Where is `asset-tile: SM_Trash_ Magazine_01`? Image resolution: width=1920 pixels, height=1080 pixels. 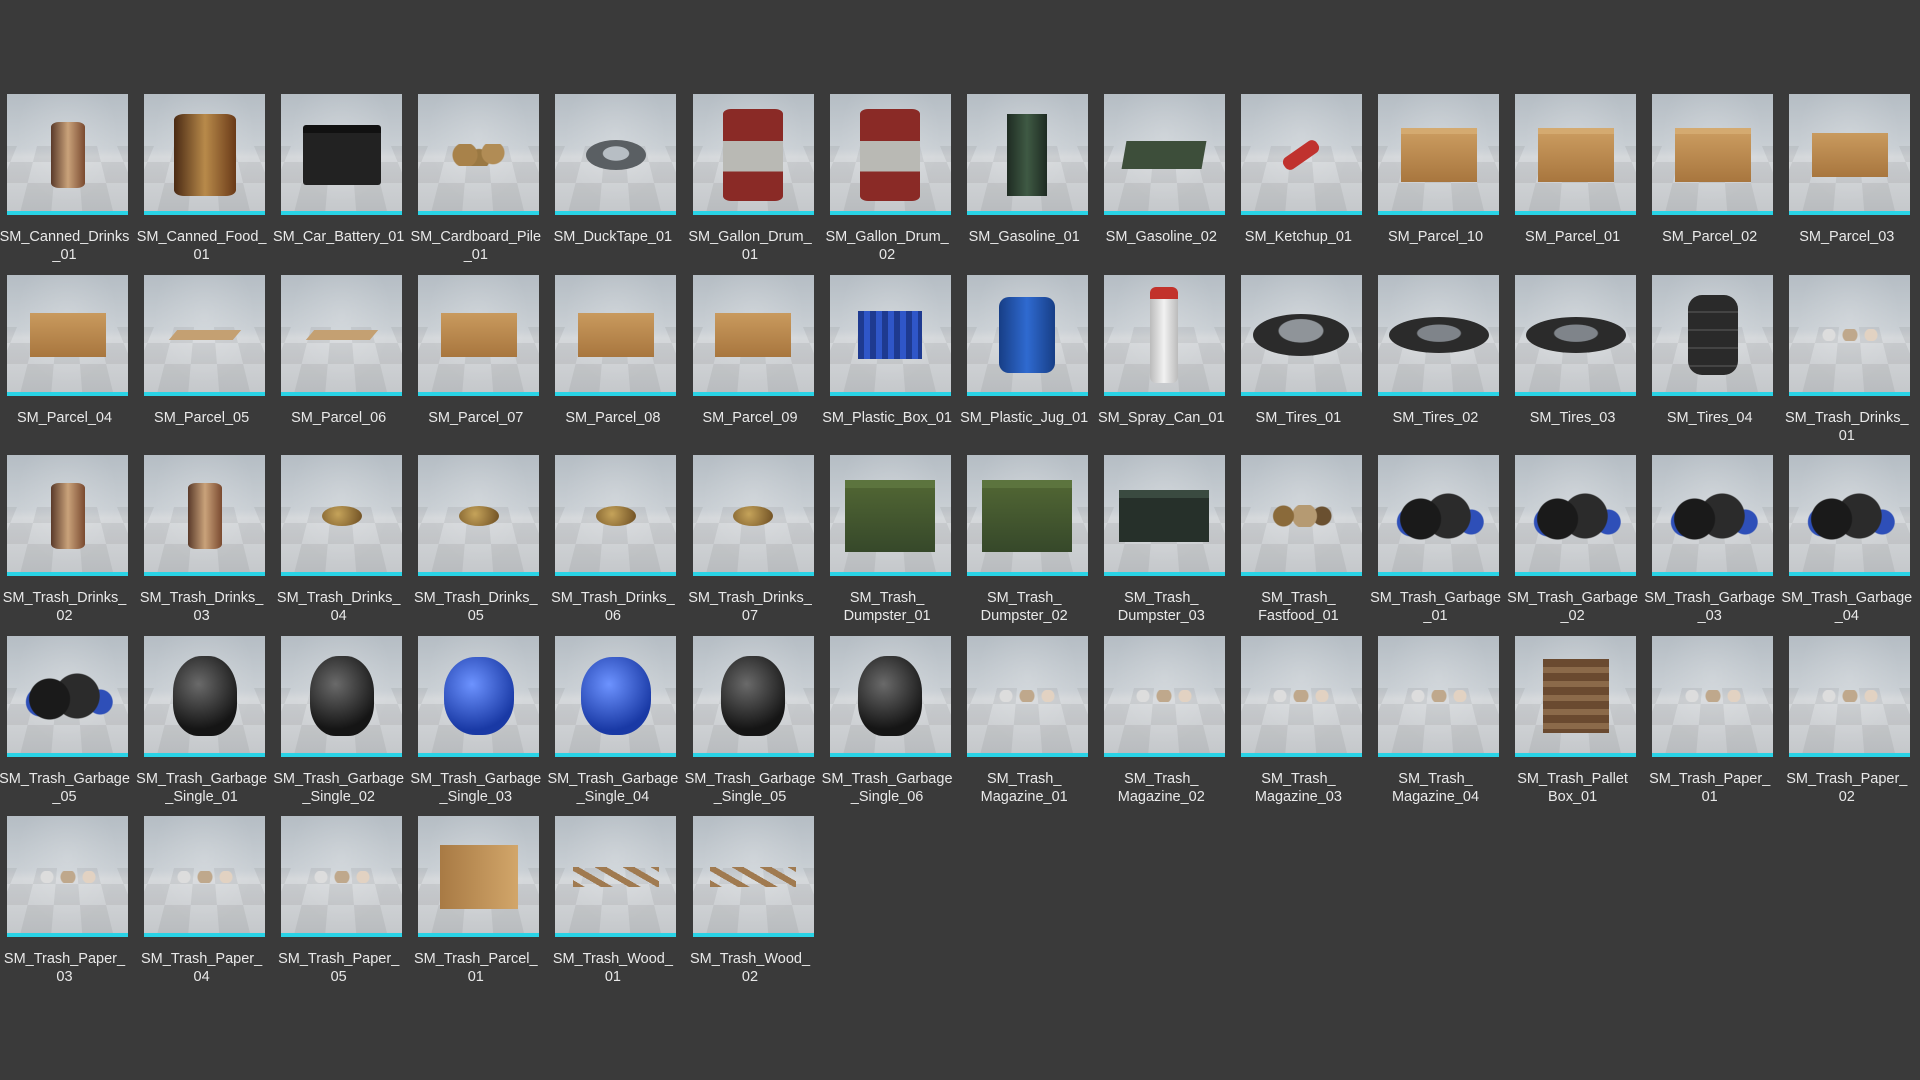
asset-tile: SM_Trash_ Magazine_01 is located at coordinates (1024, 723).